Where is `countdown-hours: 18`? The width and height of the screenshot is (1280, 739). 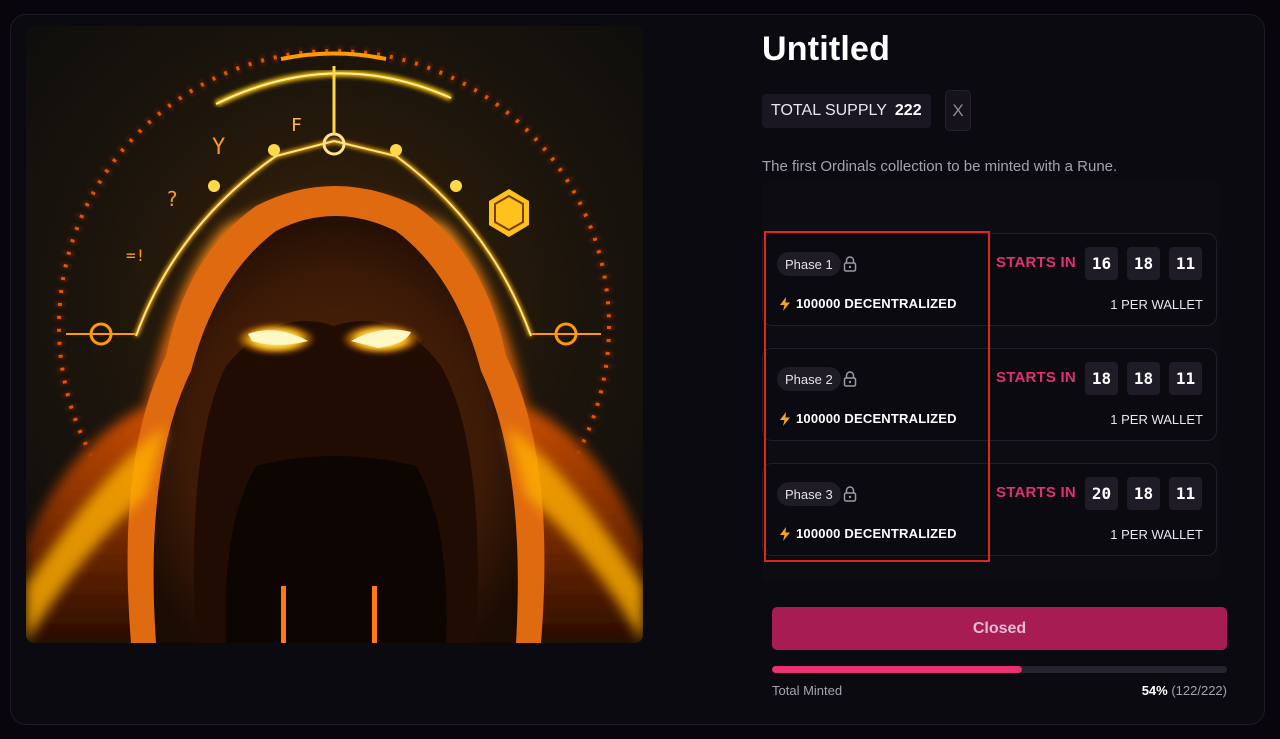 countdown-hours: 18 is located at coordinates (1101, 378).